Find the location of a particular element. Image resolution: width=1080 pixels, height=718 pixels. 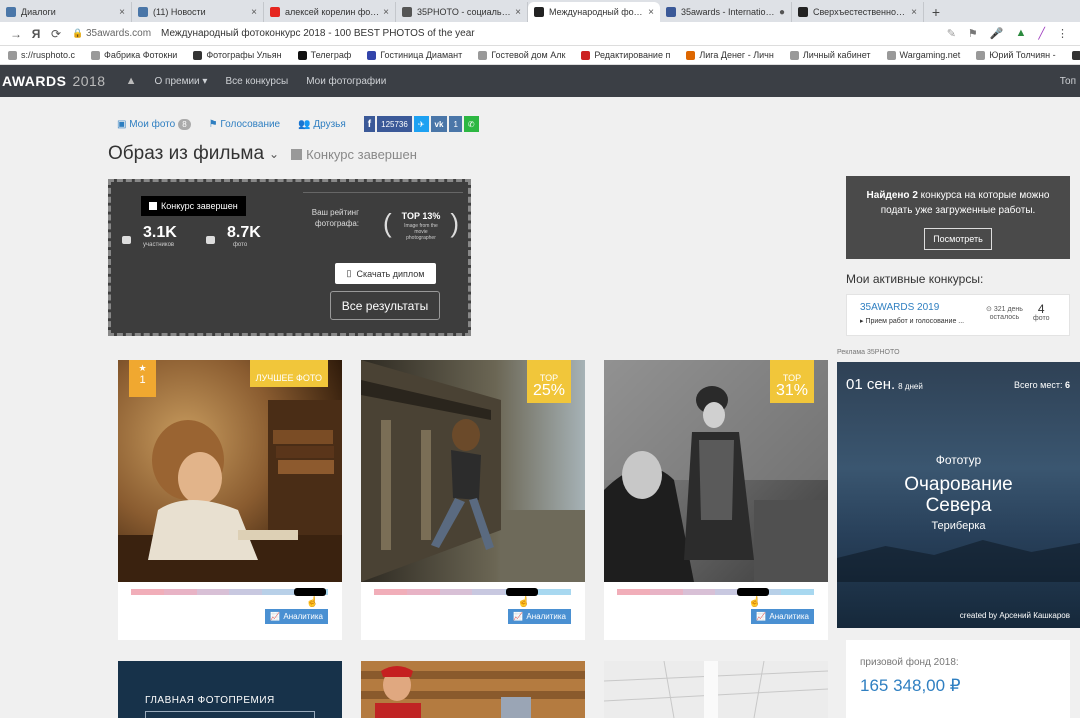

browser-tab: алексей корелин фотограф× is located at coordinates (330, 12).